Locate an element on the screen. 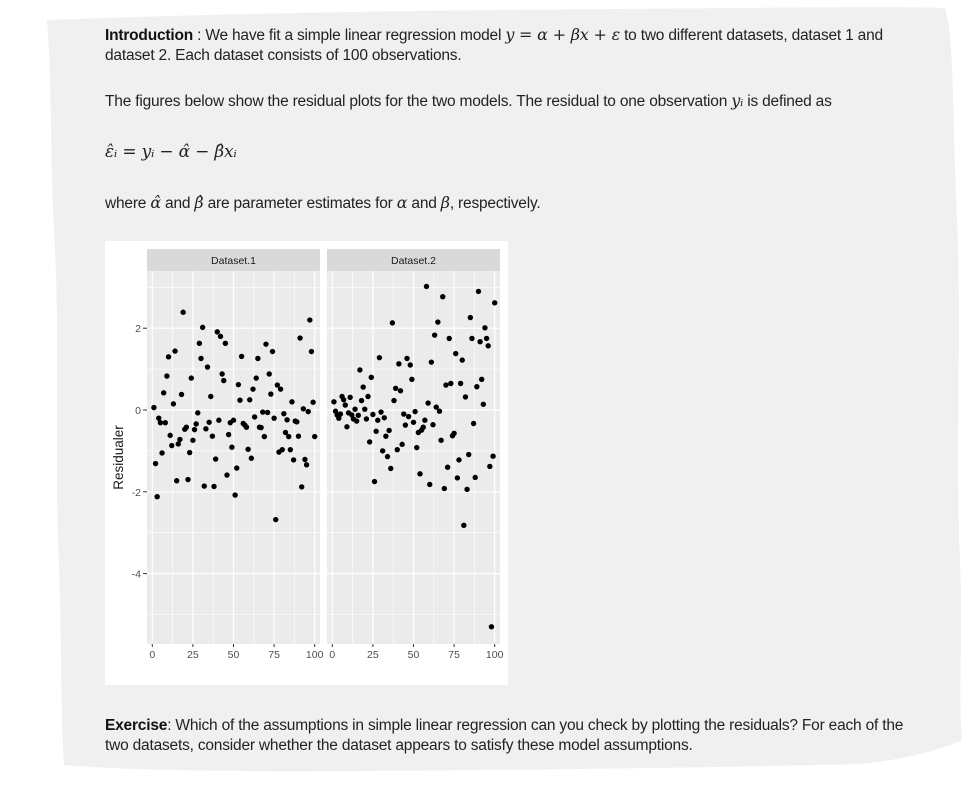 The image size is (970, 787). x-tick-label: 100 is located at coordinates (315, 655).